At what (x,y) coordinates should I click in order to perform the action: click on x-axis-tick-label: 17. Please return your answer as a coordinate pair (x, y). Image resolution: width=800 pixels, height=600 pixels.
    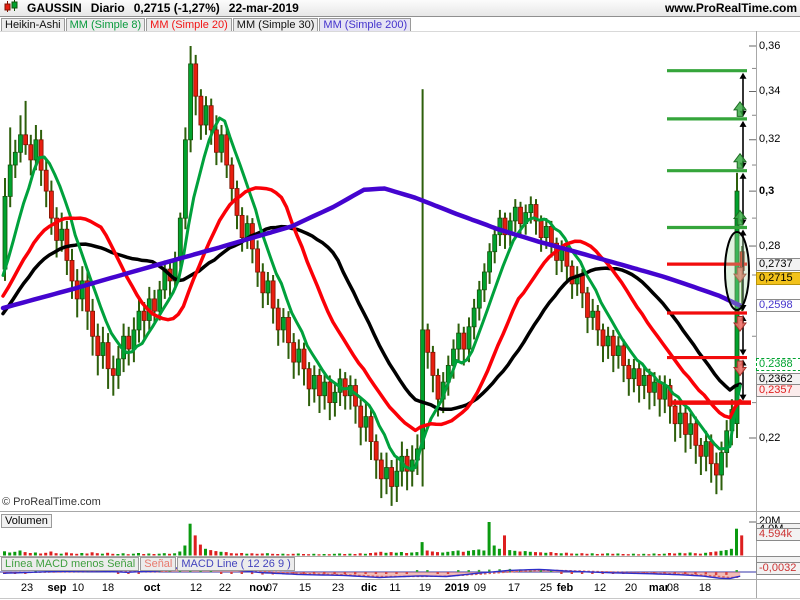
    Looking at the image, I should click on (514, 588).